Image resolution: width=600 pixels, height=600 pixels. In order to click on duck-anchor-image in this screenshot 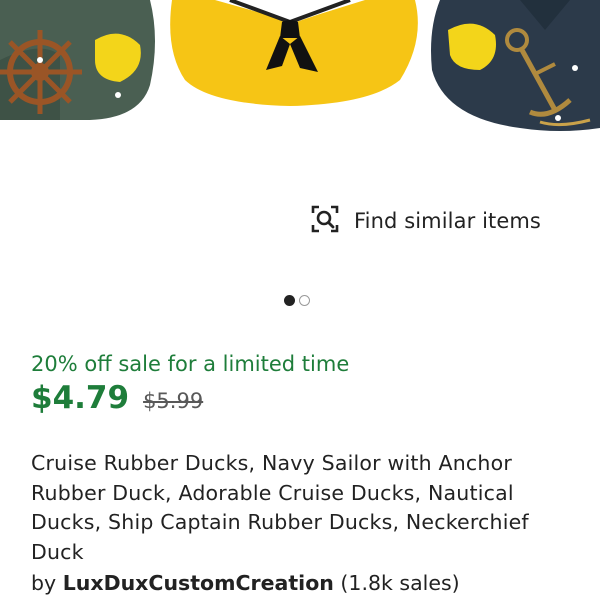, I will do `click(515, 65)`.